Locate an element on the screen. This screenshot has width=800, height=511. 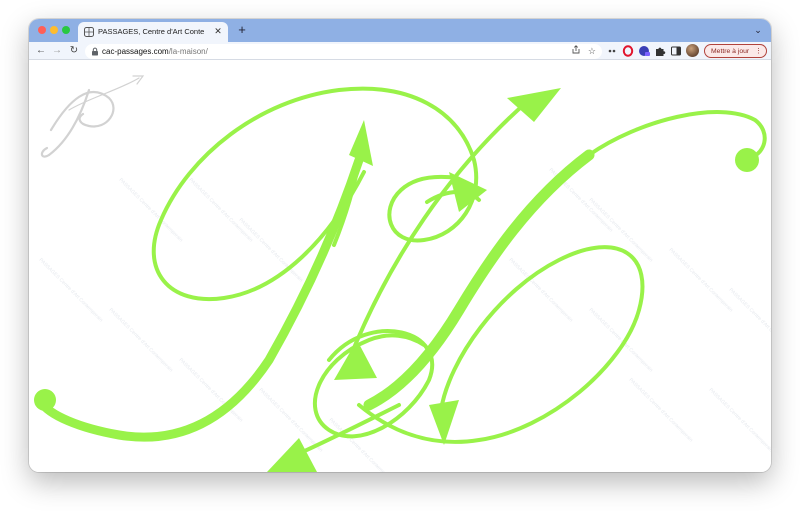
monogram-cross-stroke is located at coordinates (439, 230).